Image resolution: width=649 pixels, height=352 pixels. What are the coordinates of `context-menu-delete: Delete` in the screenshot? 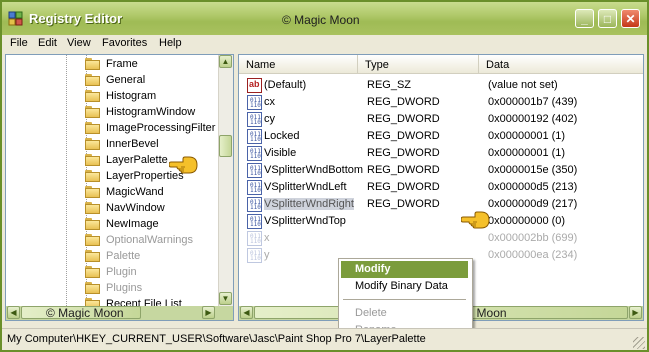 It's located at (371, 313).